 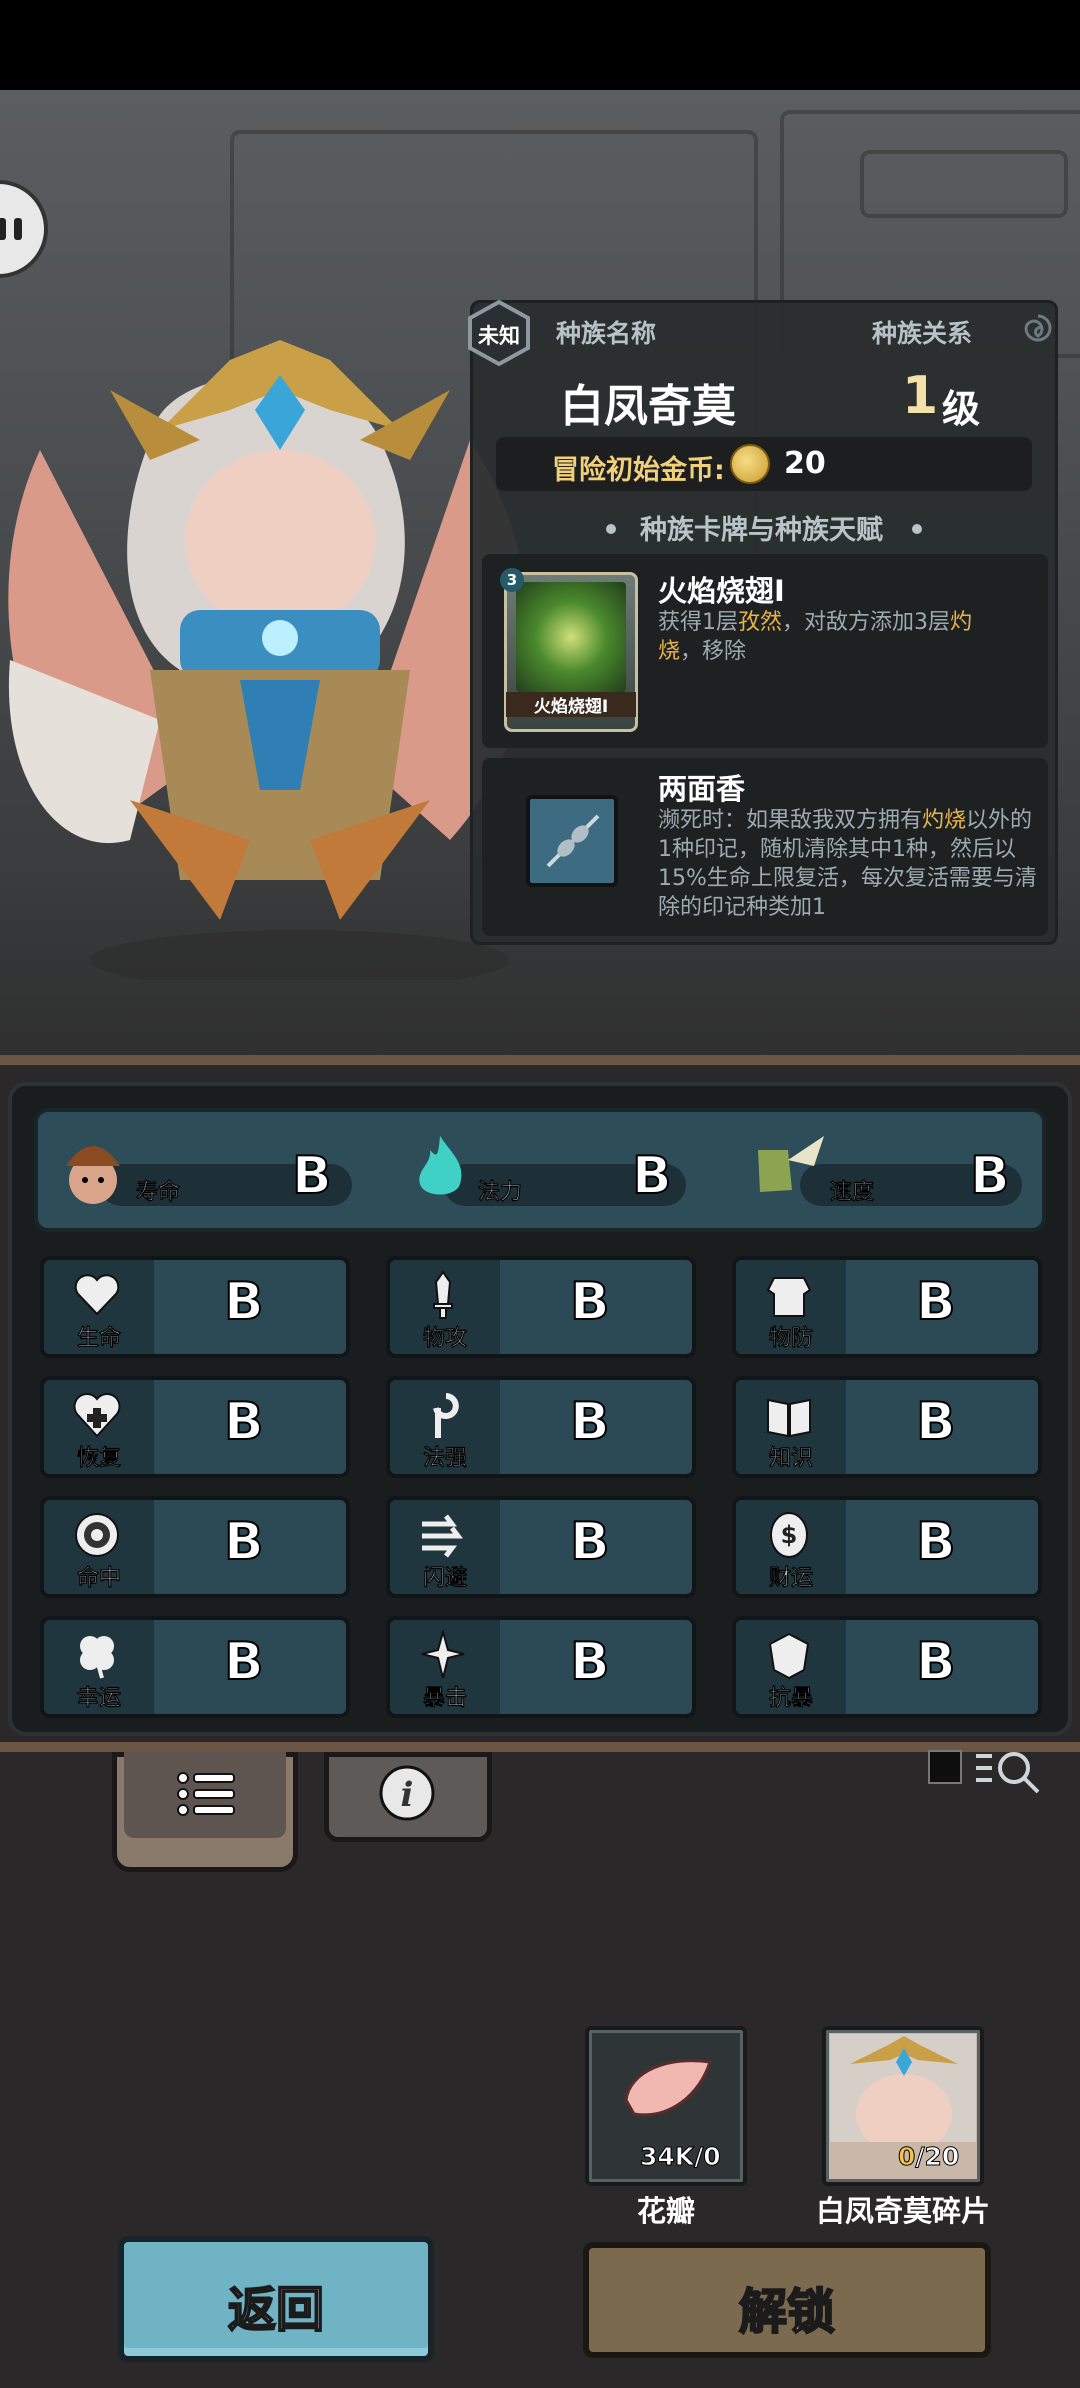 What do you see at coordinates (99, 1579) in the screenshot?
I see `stat-label: 命中` at bounding box center [99, 1579].